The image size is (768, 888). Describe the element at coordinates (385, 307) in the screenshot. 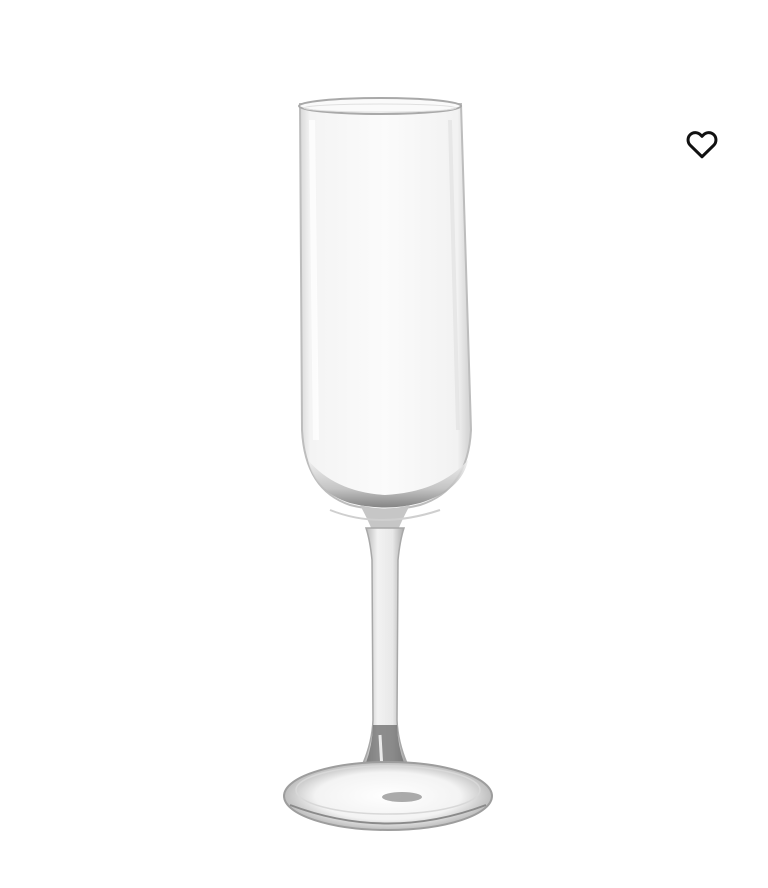

I see `glass-bowl` at that location.